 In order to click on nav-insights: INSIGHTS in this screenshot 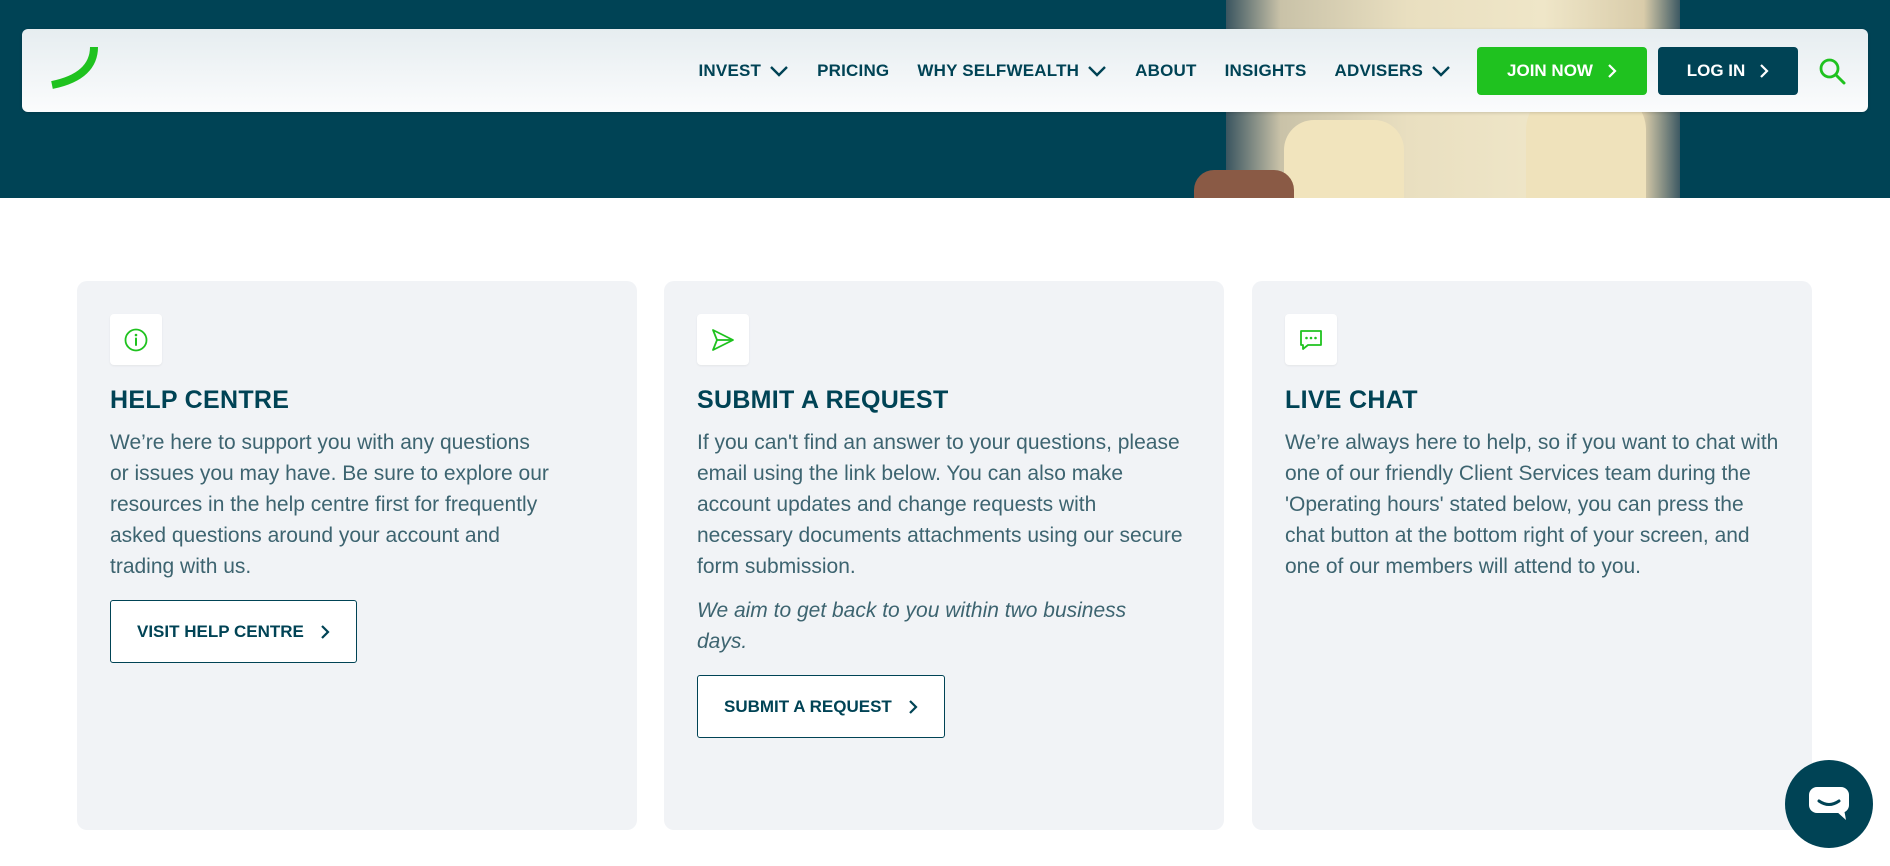, I will do `click(1266, 71)`.